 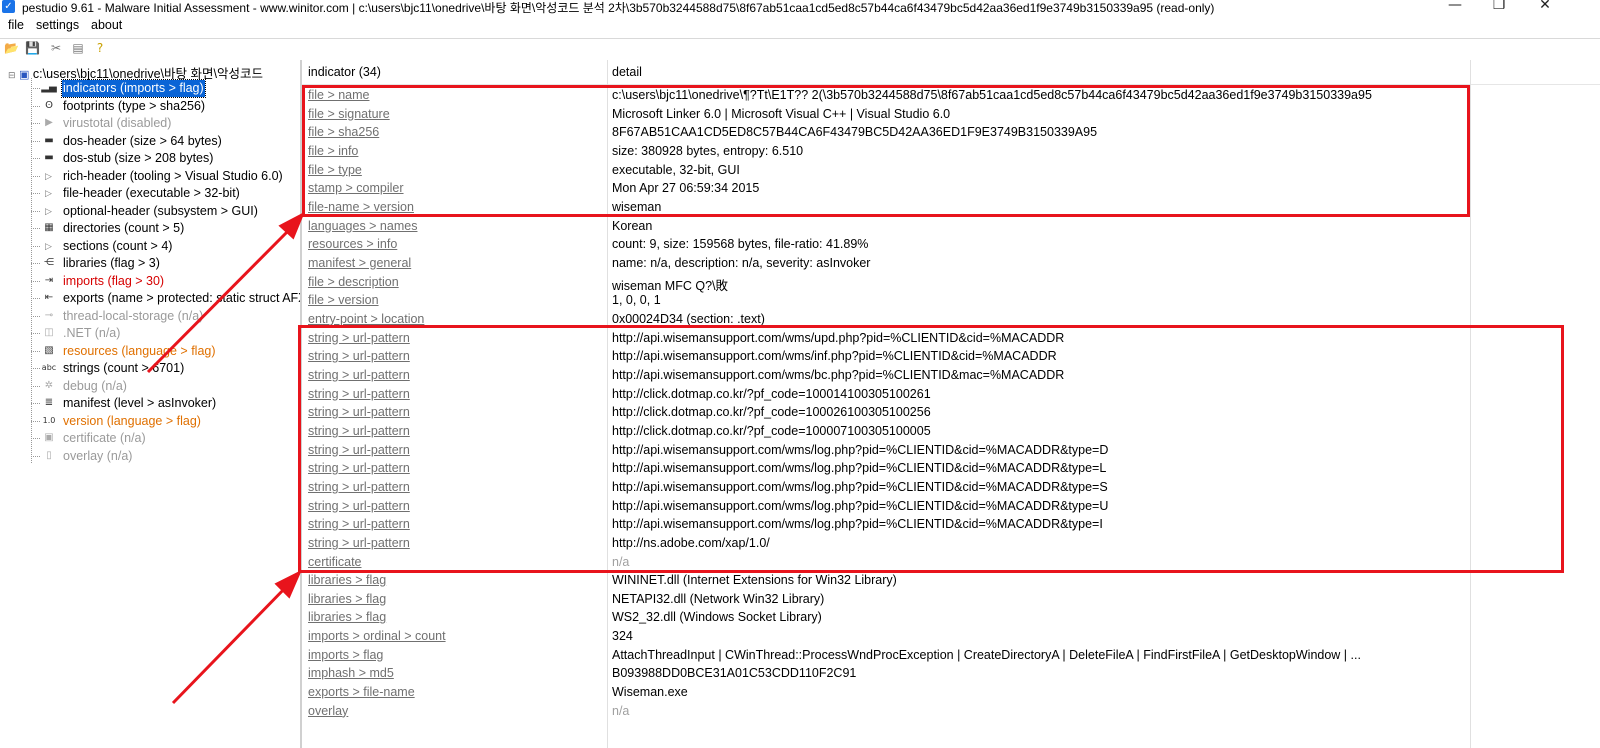 What do you see at coordinates (230, 644) in the screenshot?
I see `arrow-line-lower` at bounding box center [230, 644].